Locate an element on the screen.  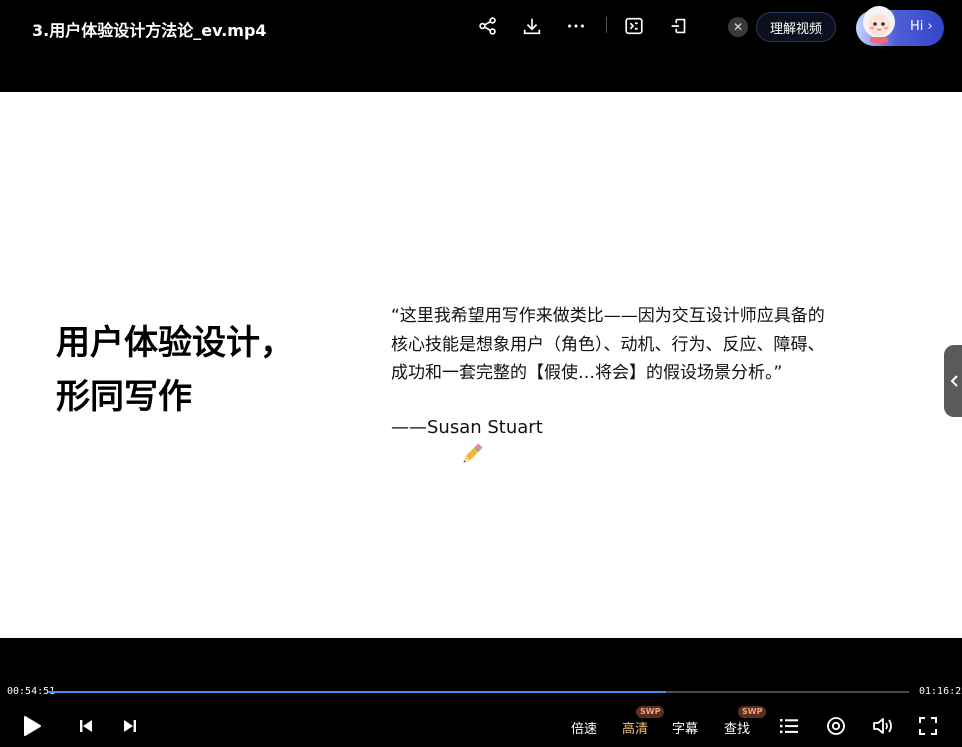
control-bar: 00:54:51 01:16:22 倍速 SWP 高清 字幕 SWP 查找 is located at coordinates (481, 692).